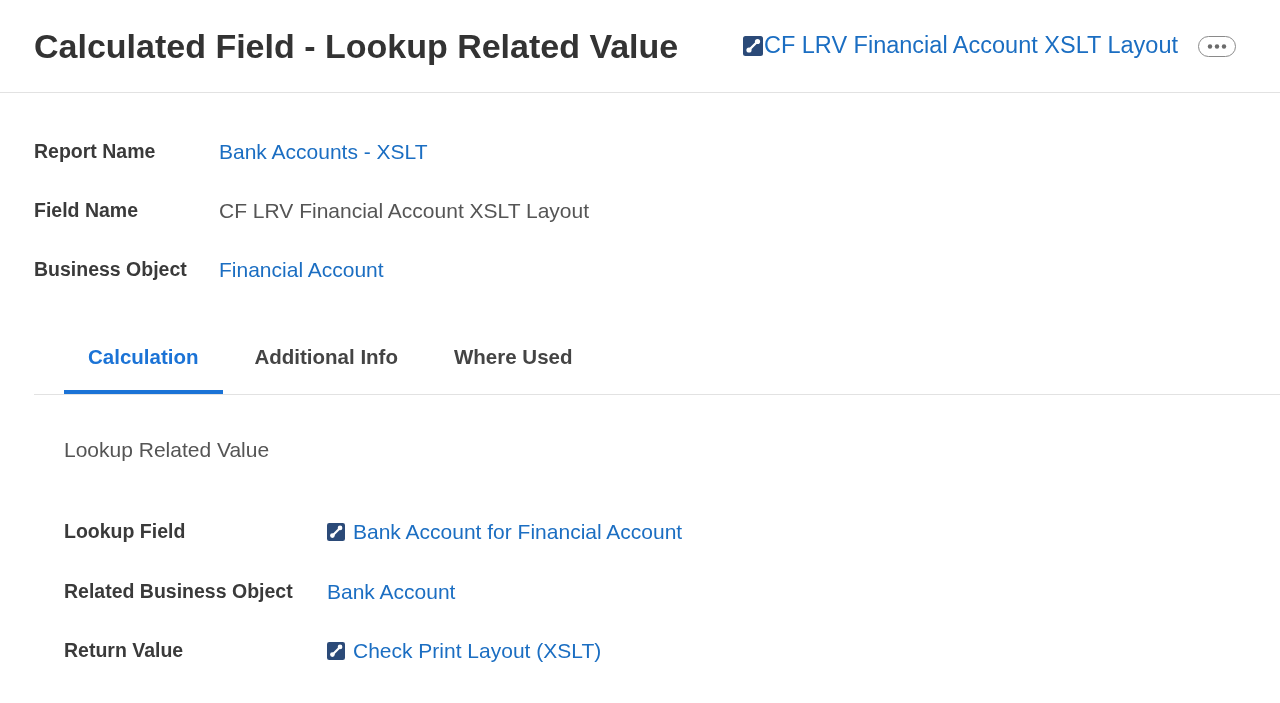  Describe the element at coordinates (323, 151) in the screenshot. I see `field-link: Bank Accounts - XSLT` at that location.